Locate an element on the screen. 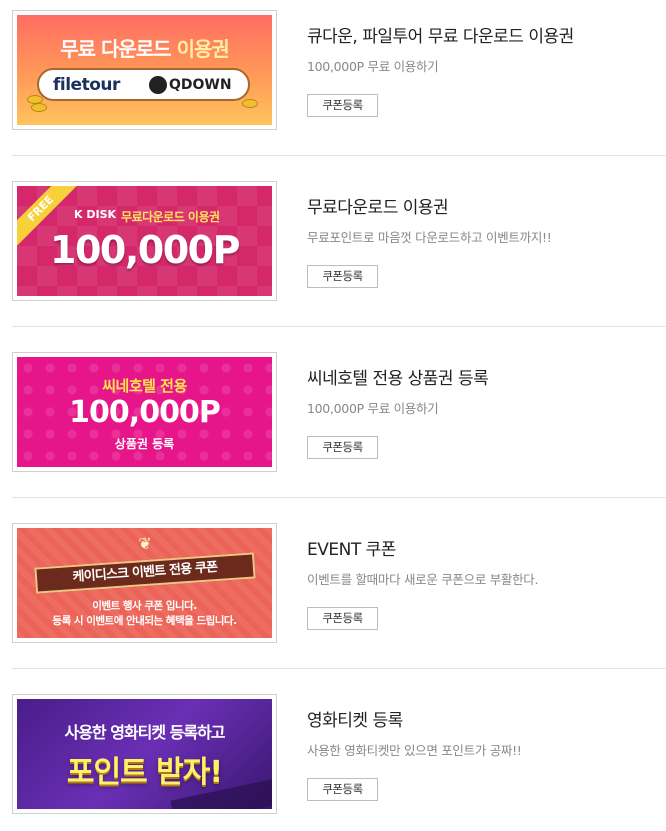 This screenshot has width=666, height=831. coupon-banner-image: 무료 다운로드 이용권 filetour QDOWN is located at coordinates (144, 70).